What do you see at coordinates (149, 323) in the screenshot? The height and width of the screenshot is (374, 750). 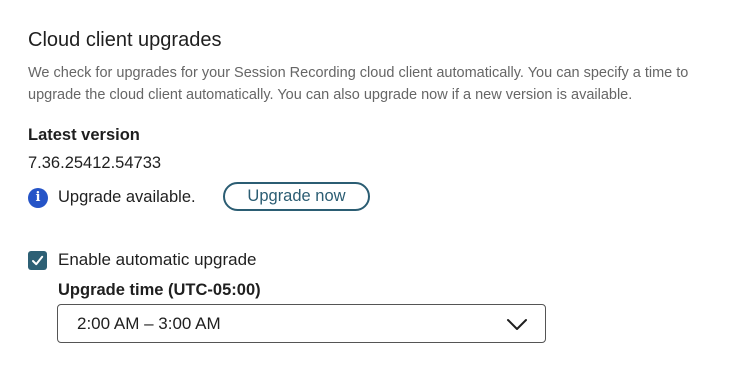 I see `upgrade-time-value: 2:00 AM – 3:00 AM` at bounding box center [149, 323].